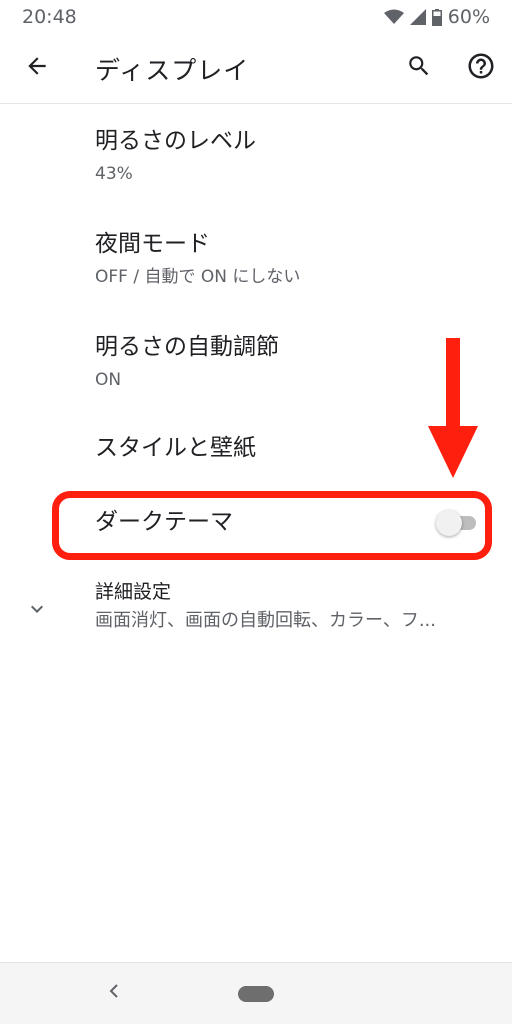 The height and width of the screenshot is (1024, 512). I want to click on app-bar: ディスプレイ, so click(256, 69).